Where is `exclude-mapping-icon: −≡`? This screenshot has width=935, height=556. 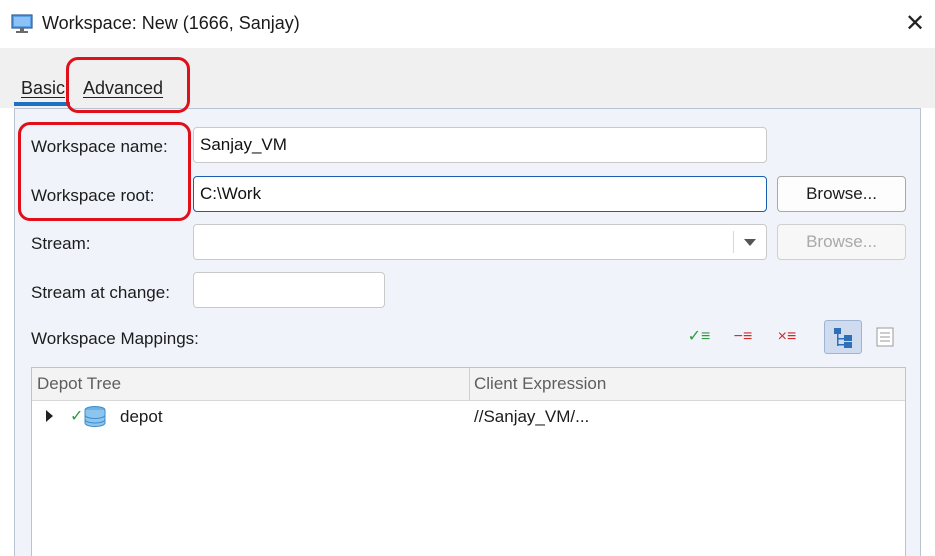
exclude-mapping-icon: −≡ is located at coordinates (743, 337).